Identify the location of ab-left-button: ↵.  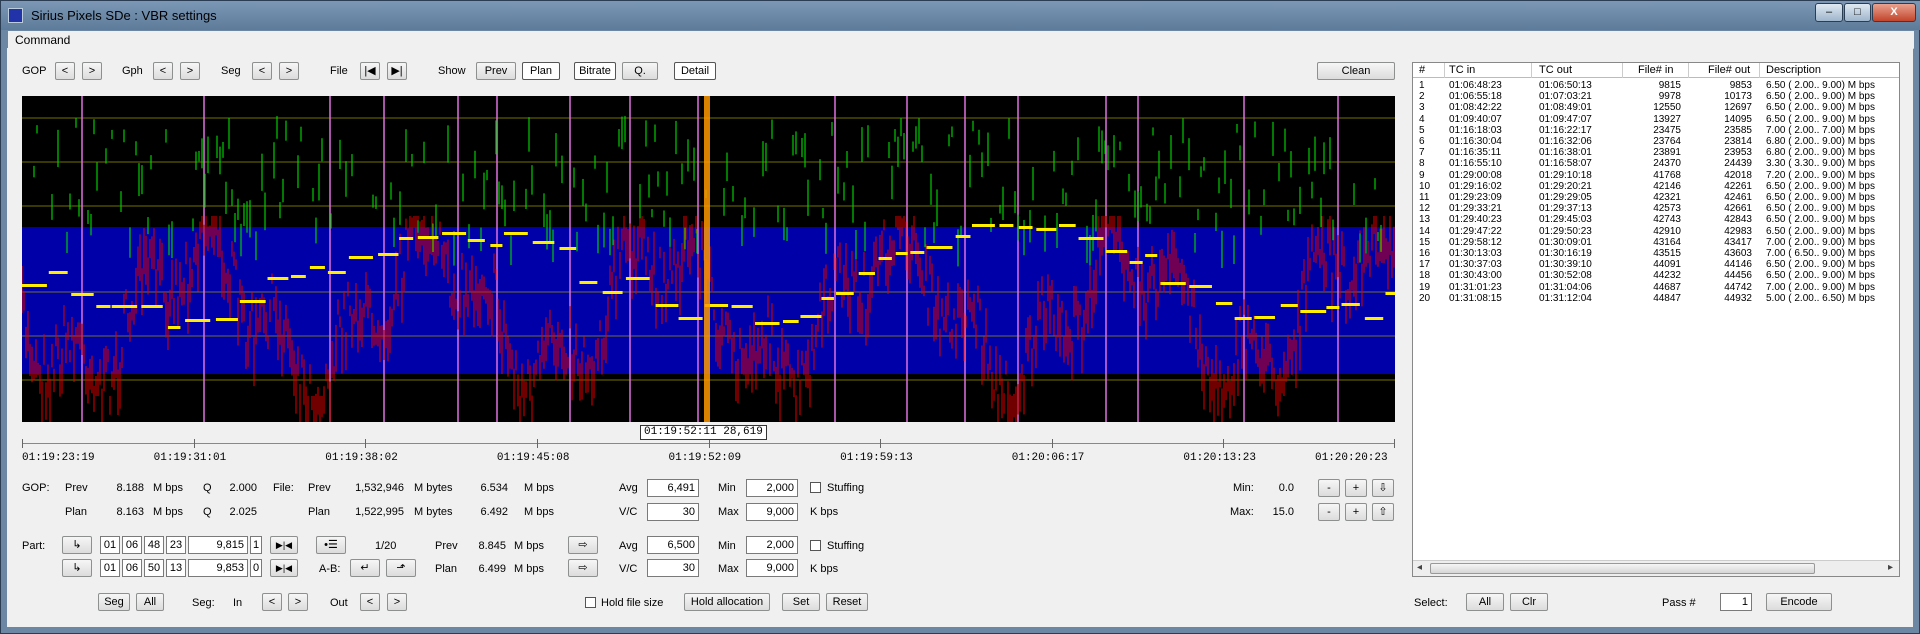
(365, 568).